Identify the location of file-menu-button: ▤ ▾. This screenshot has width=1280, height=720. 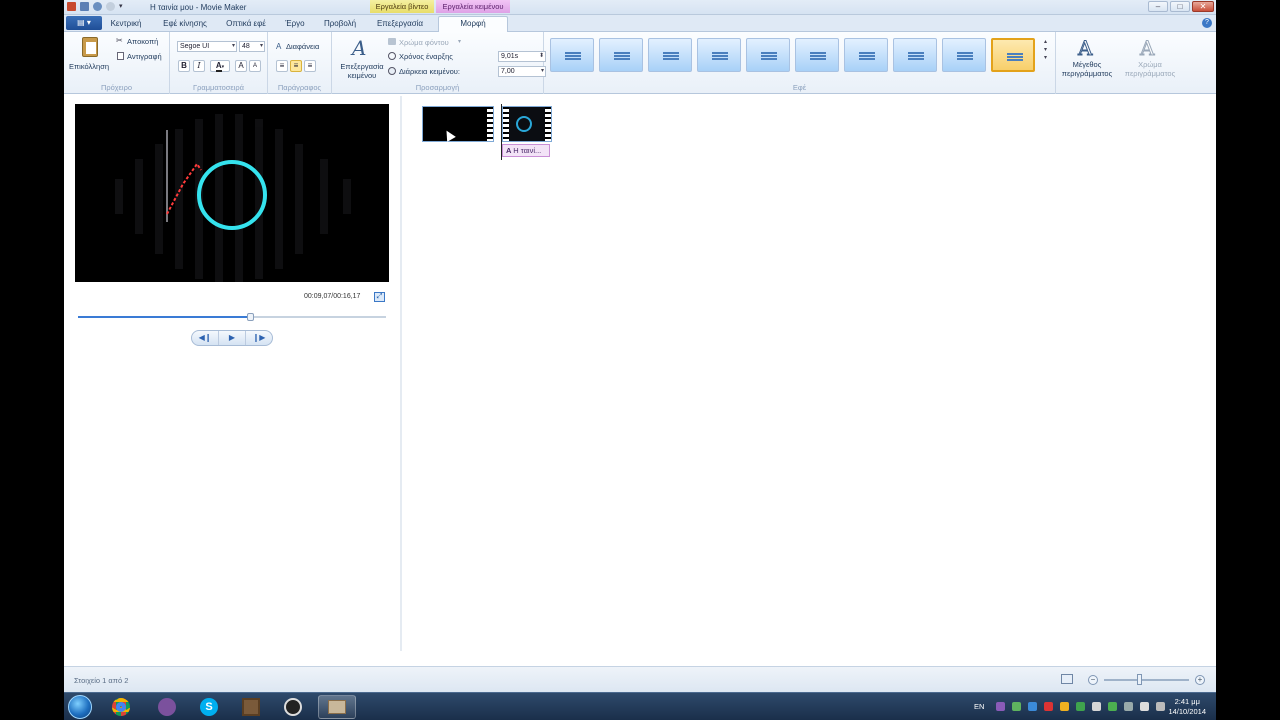
(84, 23).